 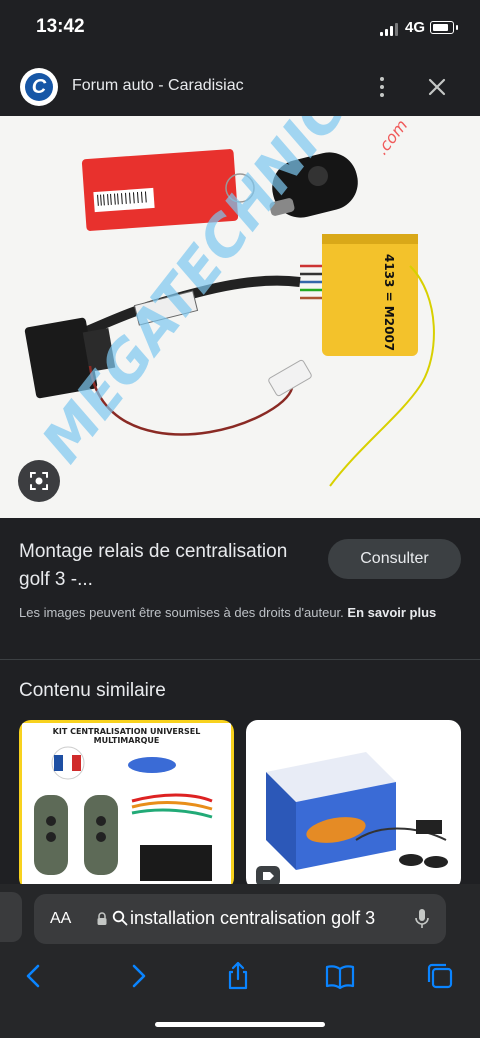 What do you see at coordinates (340, 976) in the screenshot?
I see `book-icon` at bounding box center [340, 976].